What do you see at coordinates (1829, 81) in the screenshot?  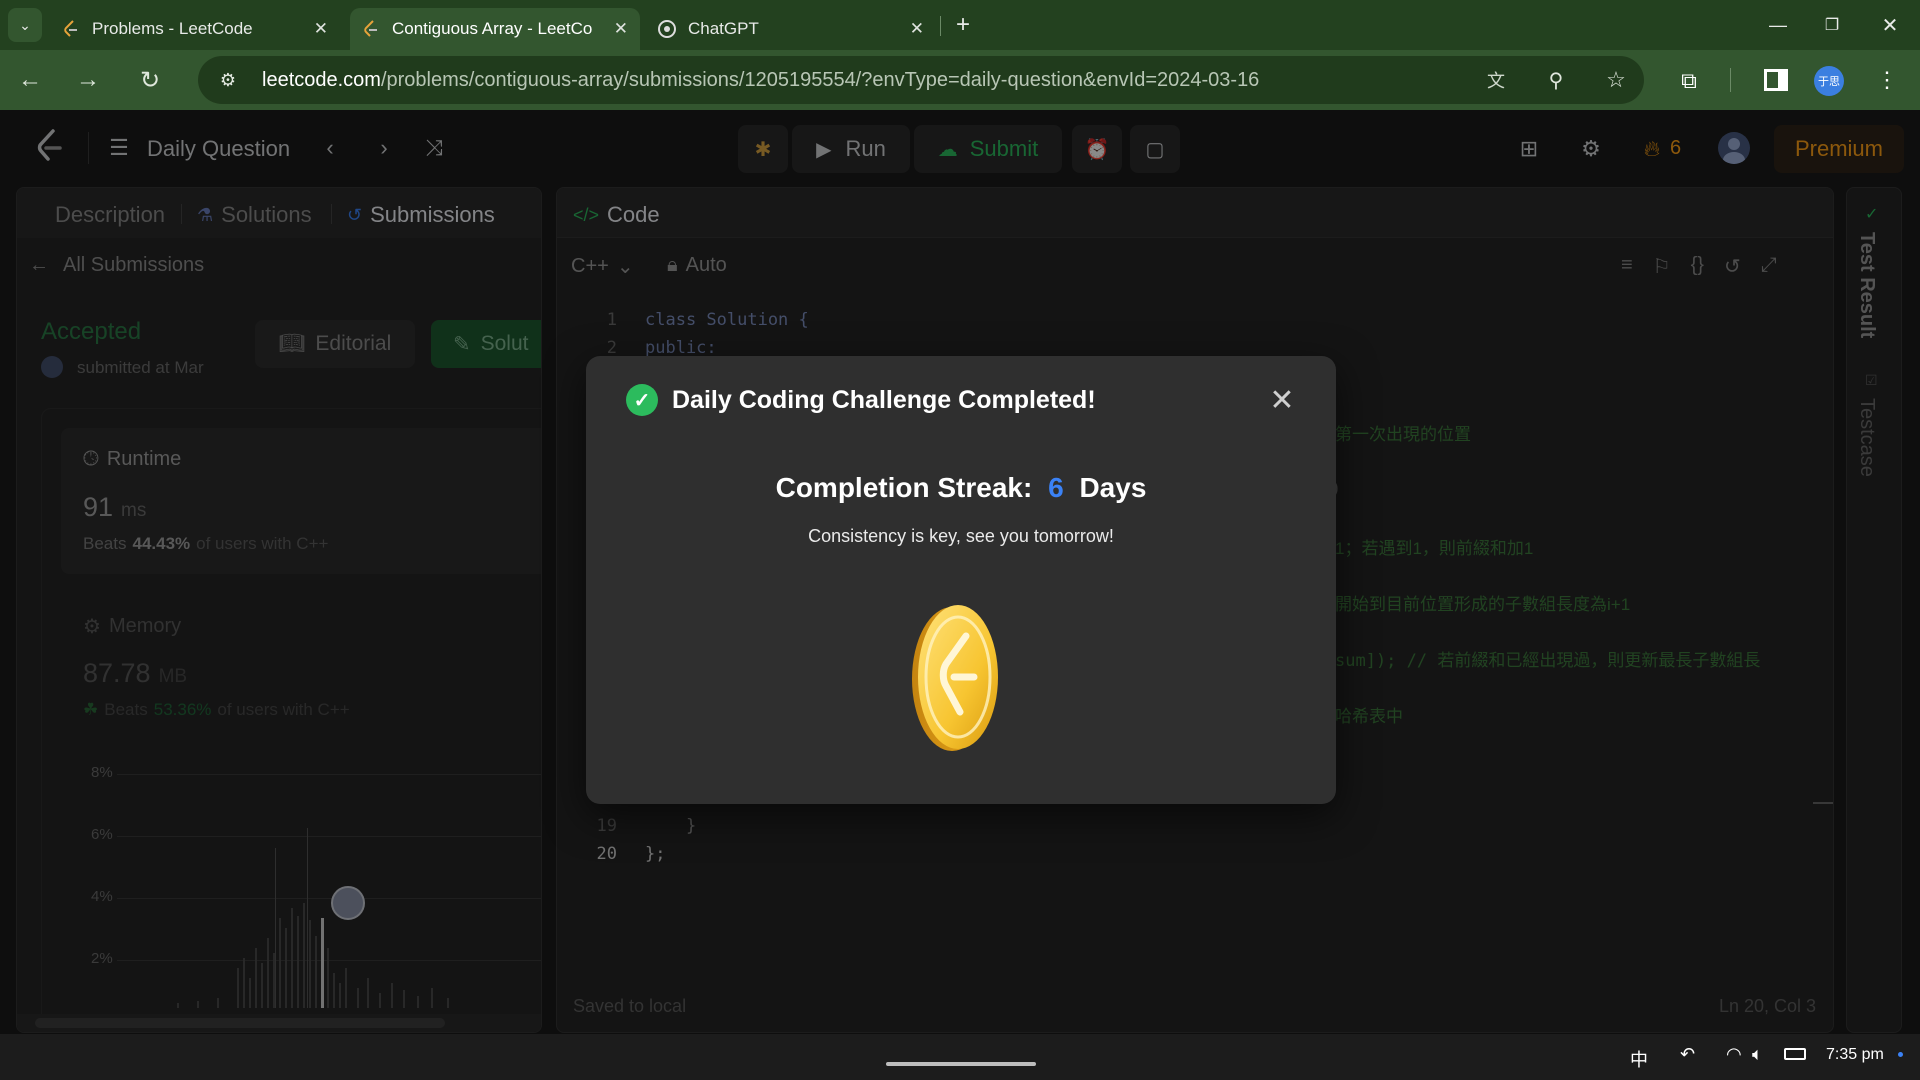 I see `profile-avatar: 于思` at bounding box center [1829, 81].